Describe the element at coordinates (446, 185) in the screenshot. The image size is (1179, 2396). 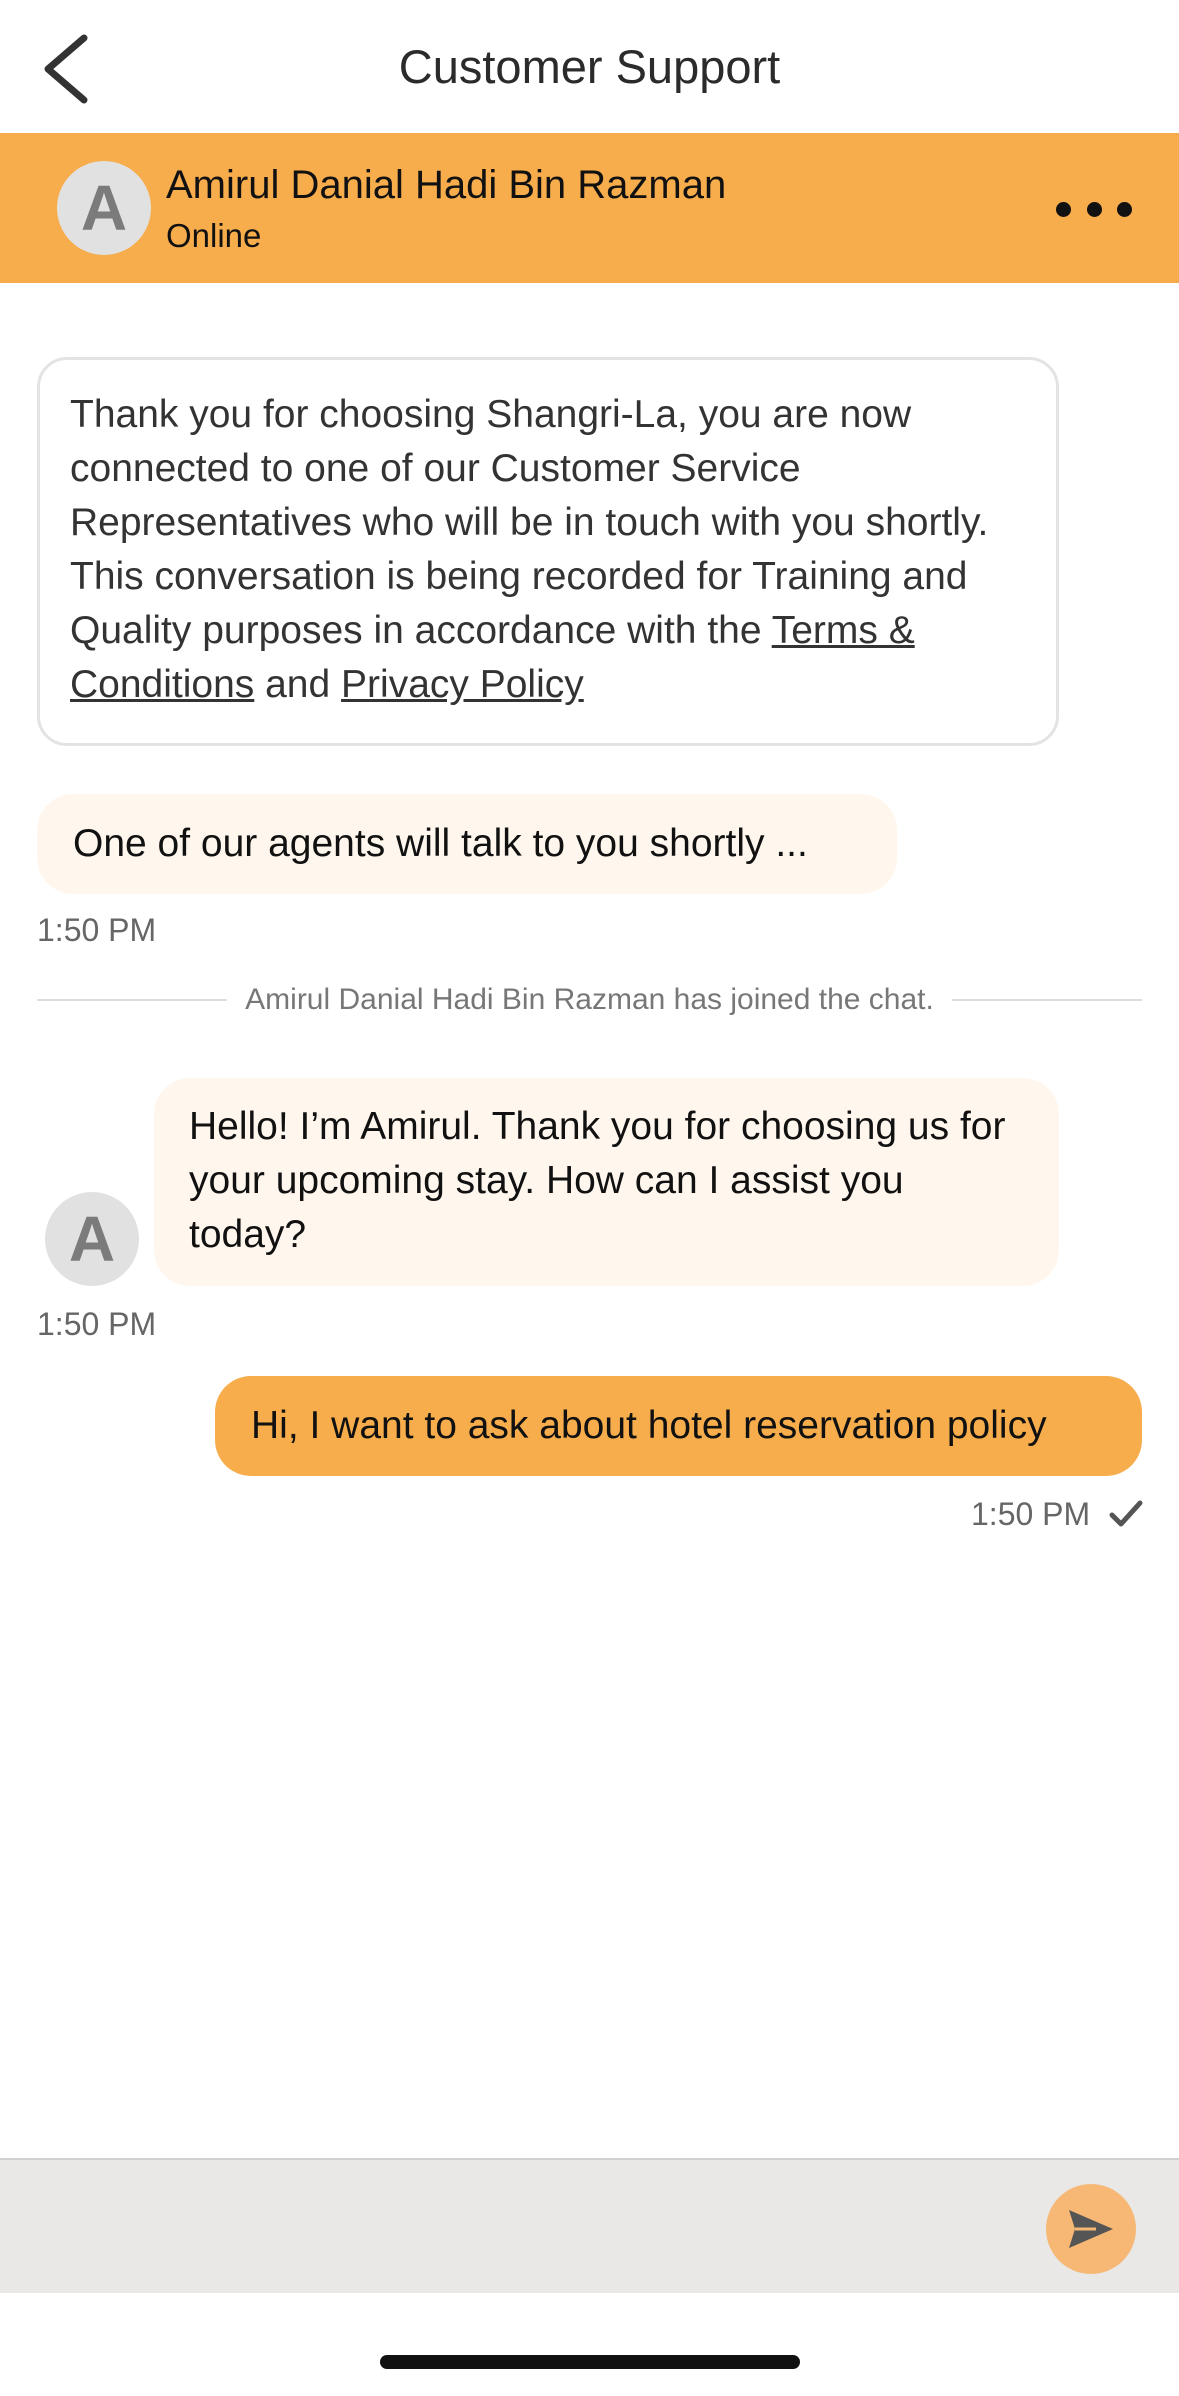
I see `agent-name: Amirul Danial Hadi Bin Razman` at that location.